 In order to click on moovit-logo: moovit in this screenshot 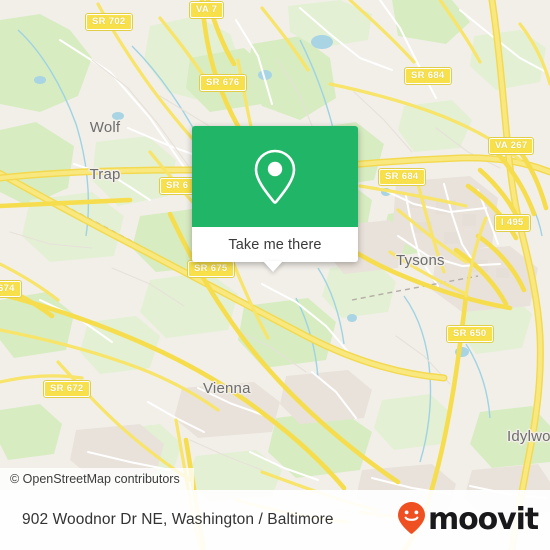, I will do `click(468, 520)`.